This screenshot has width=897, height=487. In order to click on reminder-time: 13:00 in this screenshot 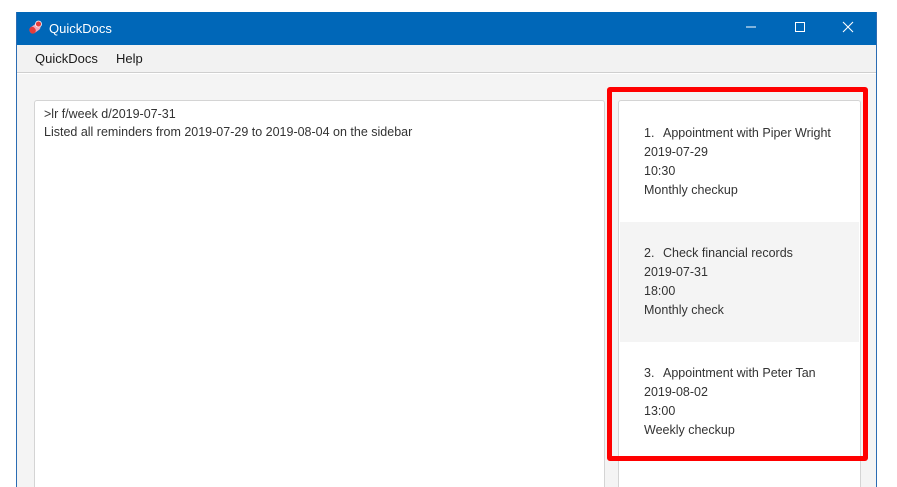, I will do `click(660, 411)`.